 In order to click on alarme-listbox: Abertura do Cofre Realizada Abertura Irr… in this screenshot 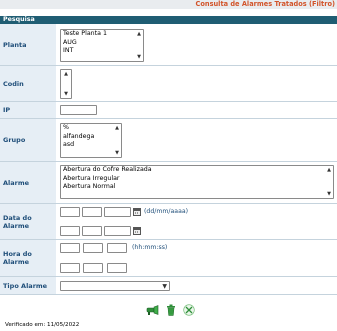, I will do `click(197, 182)`.